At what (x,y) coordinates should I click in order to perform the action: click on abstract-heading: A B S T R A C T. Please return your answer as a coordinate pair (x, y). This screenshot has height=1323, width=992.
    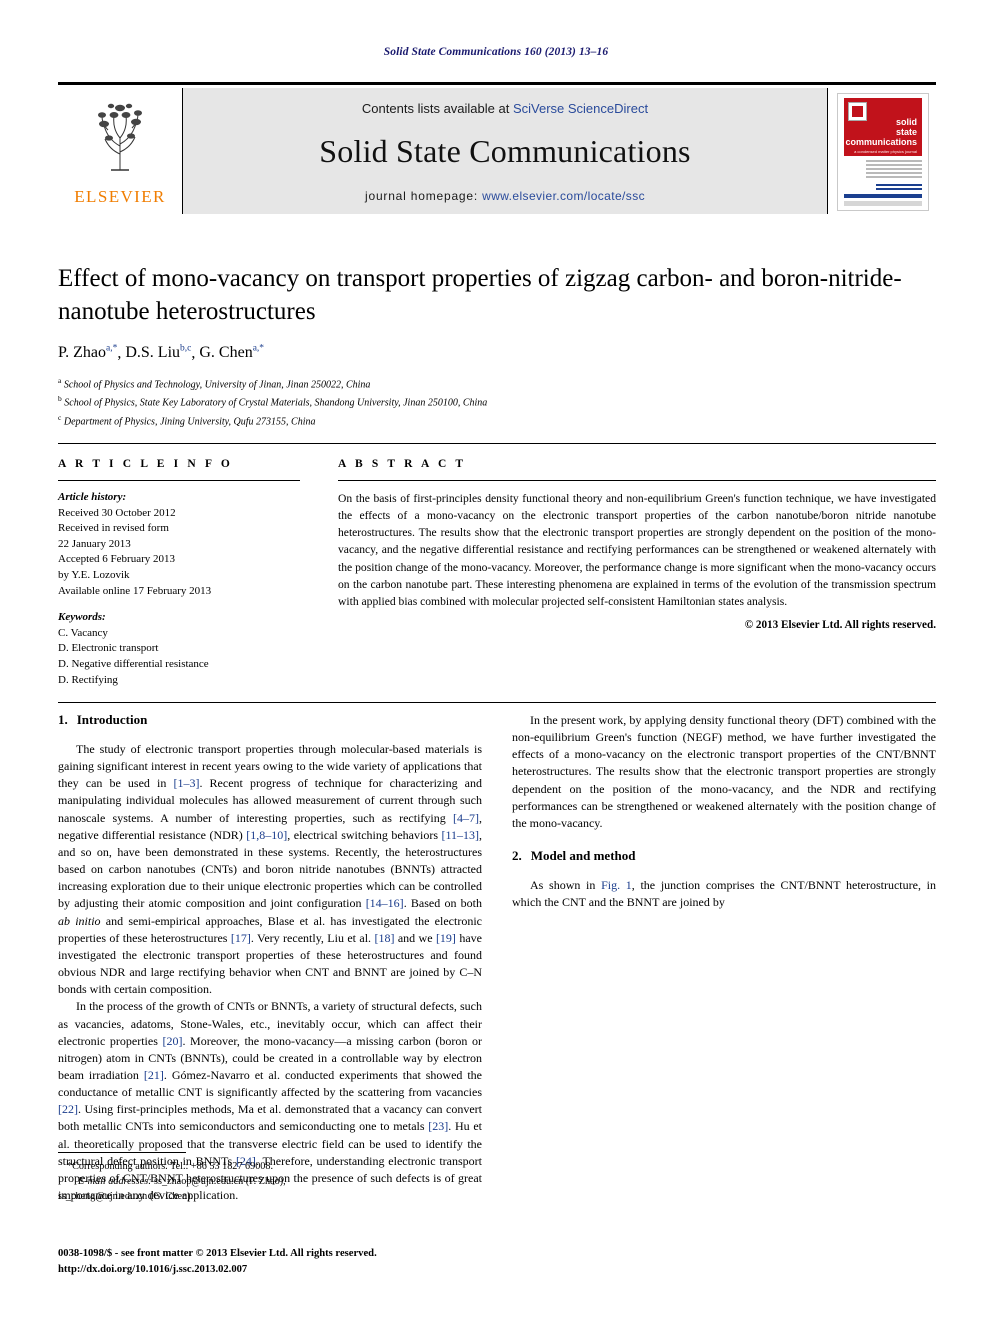
    Looking at the image, I should click on (402, 464).